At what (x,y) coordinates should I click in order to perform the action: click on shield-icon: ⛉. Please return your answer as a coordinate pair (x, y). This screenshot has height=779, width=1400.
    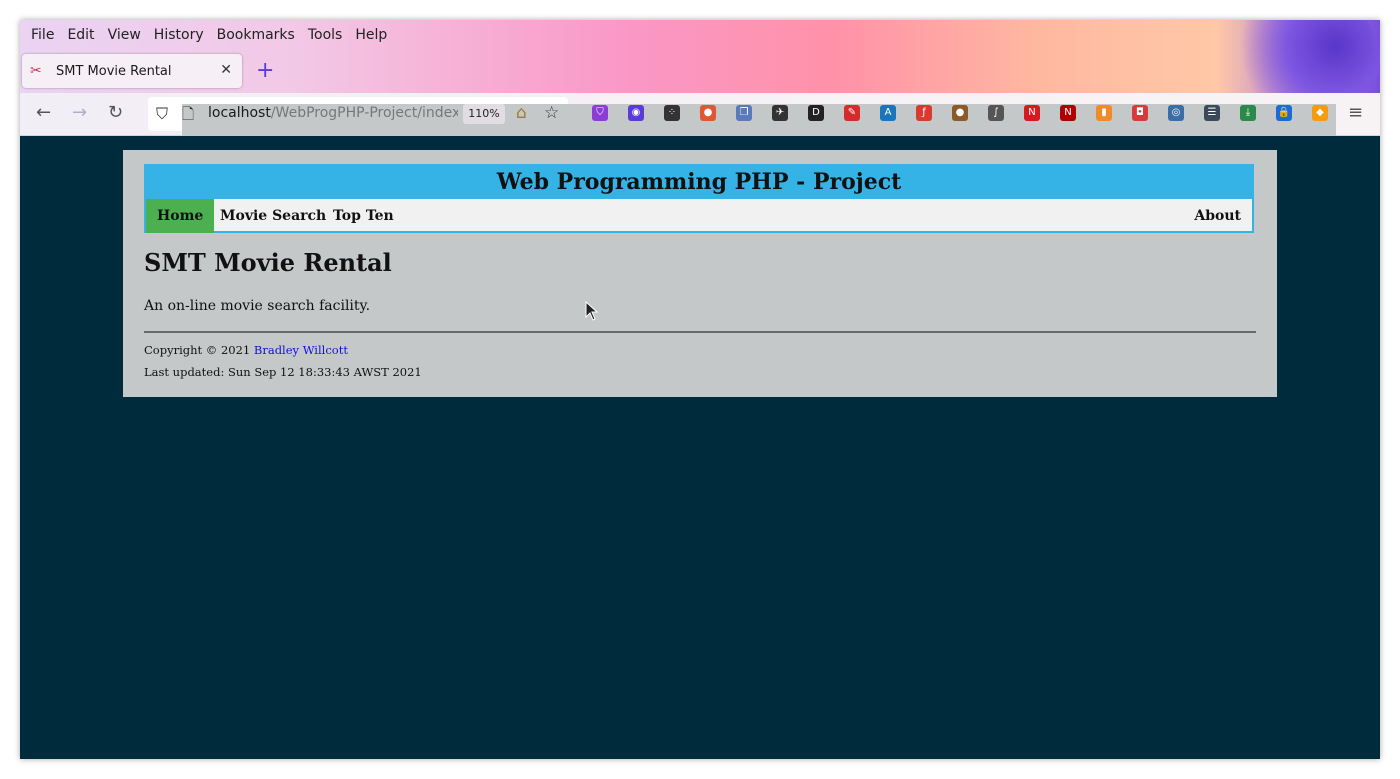
    Looking at the image, I should click on (162, 114).